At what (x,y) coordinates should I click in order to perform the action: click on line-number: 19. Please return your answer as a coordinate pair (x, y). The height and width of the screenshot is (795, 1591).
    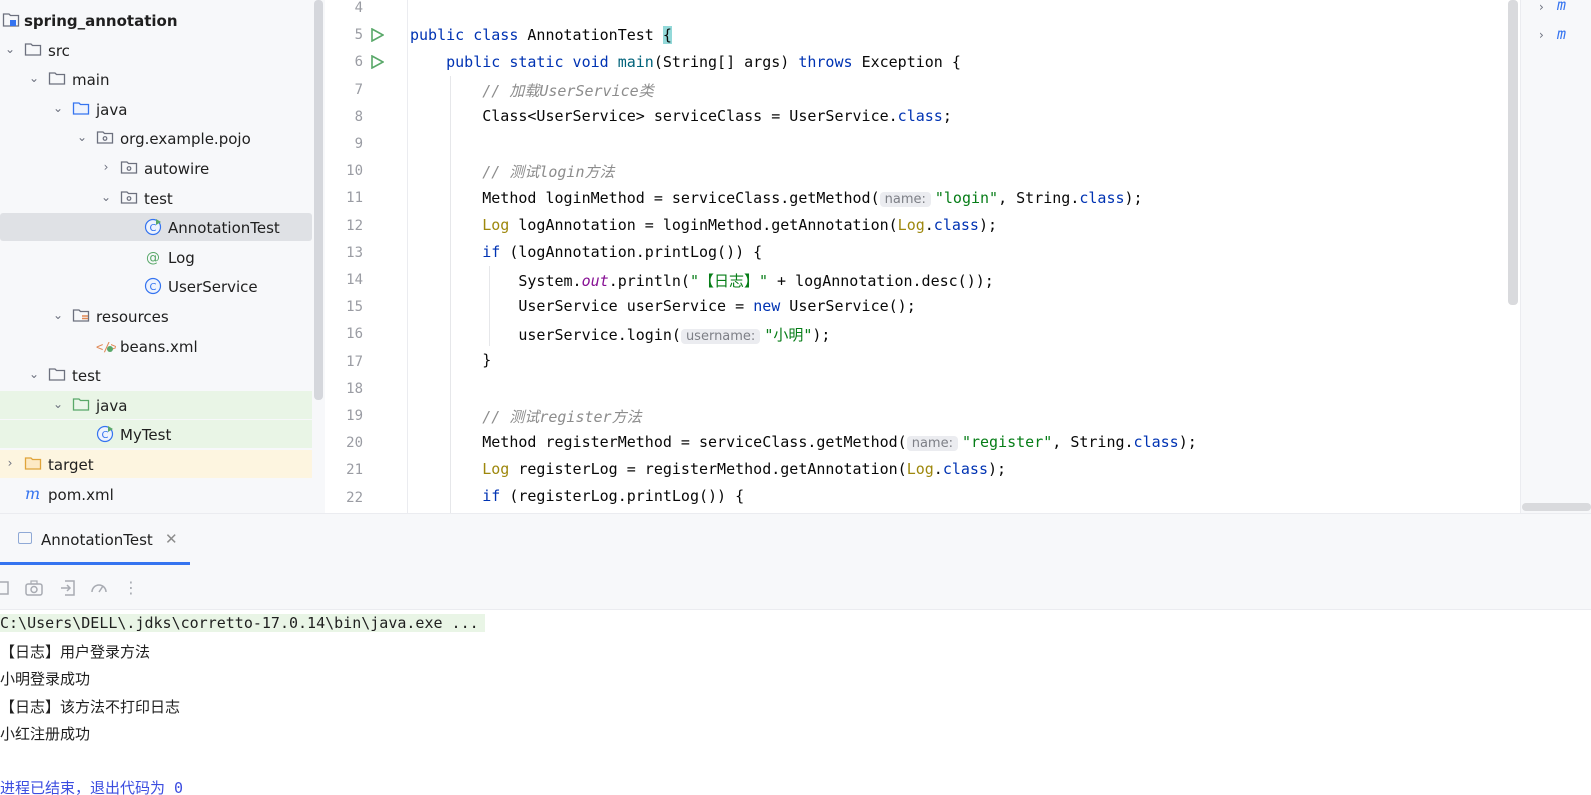
    Looking at the image, I should click on (354, 416).